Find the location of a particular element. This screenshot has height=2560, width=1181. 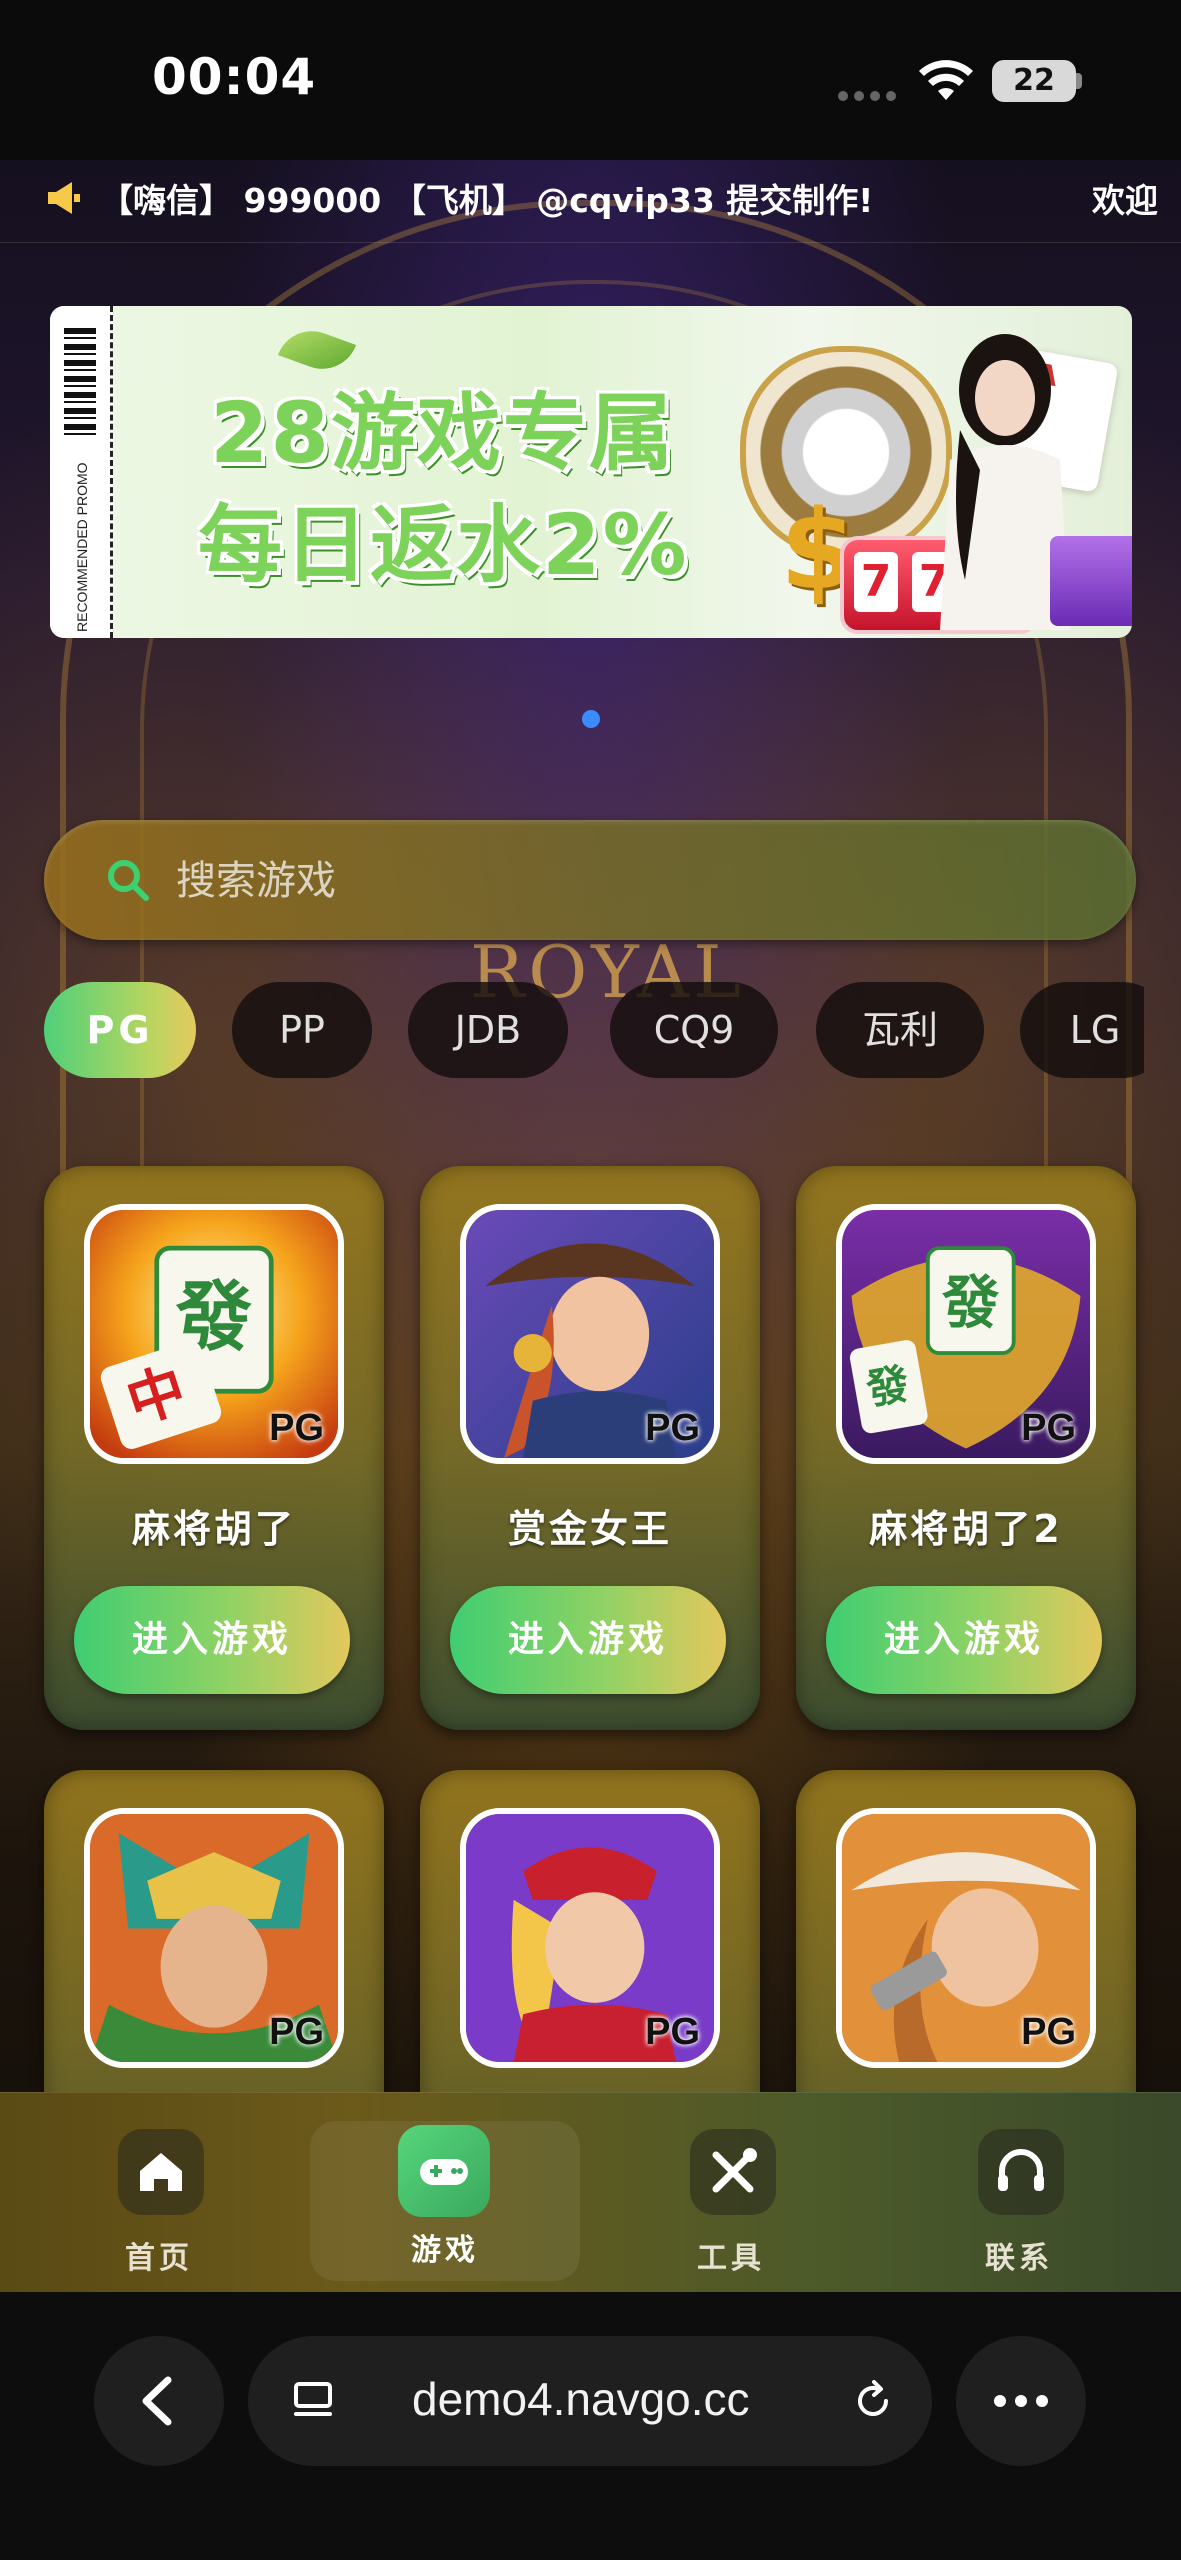

wifi-icon is located at coordinates (946, 80).